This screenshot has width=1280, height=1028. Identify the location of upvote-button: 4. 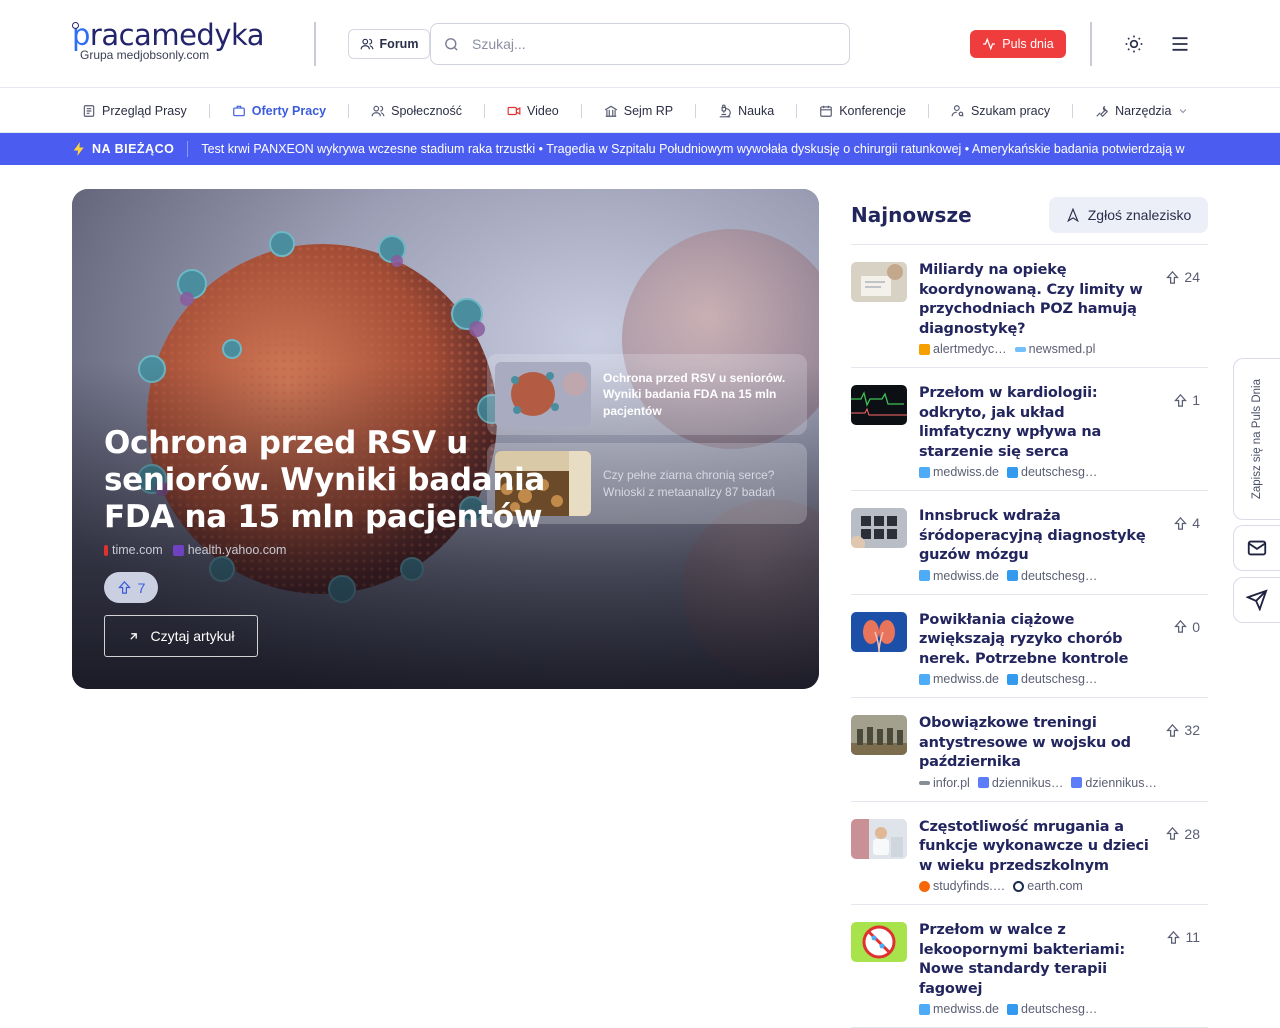
(1186, 523).